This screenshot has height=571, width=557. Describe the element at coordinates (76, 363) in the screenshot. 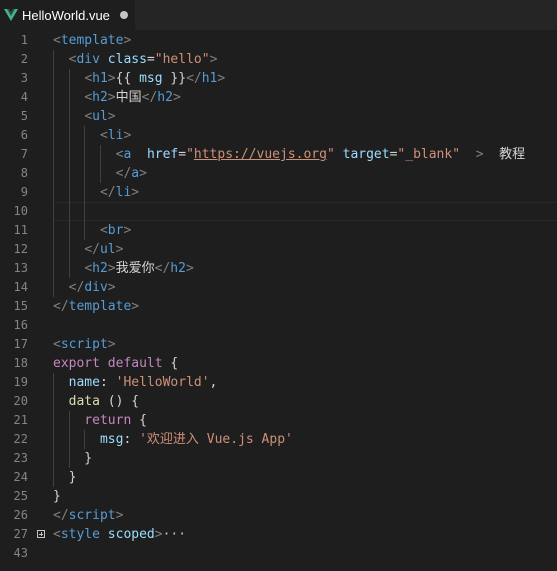

I see `code-token: export` at that location.